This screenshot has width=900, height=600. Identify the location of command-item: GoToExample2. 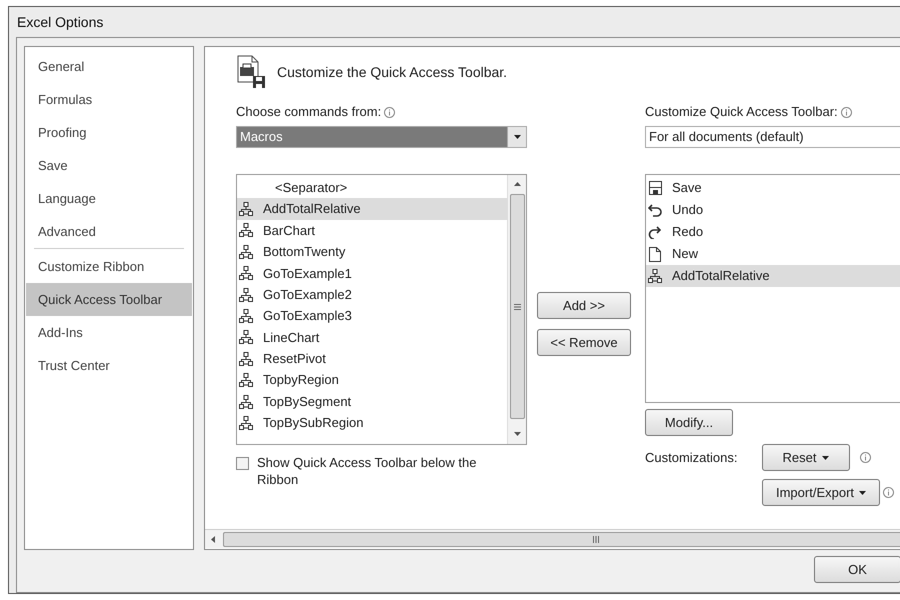
(372, 295).